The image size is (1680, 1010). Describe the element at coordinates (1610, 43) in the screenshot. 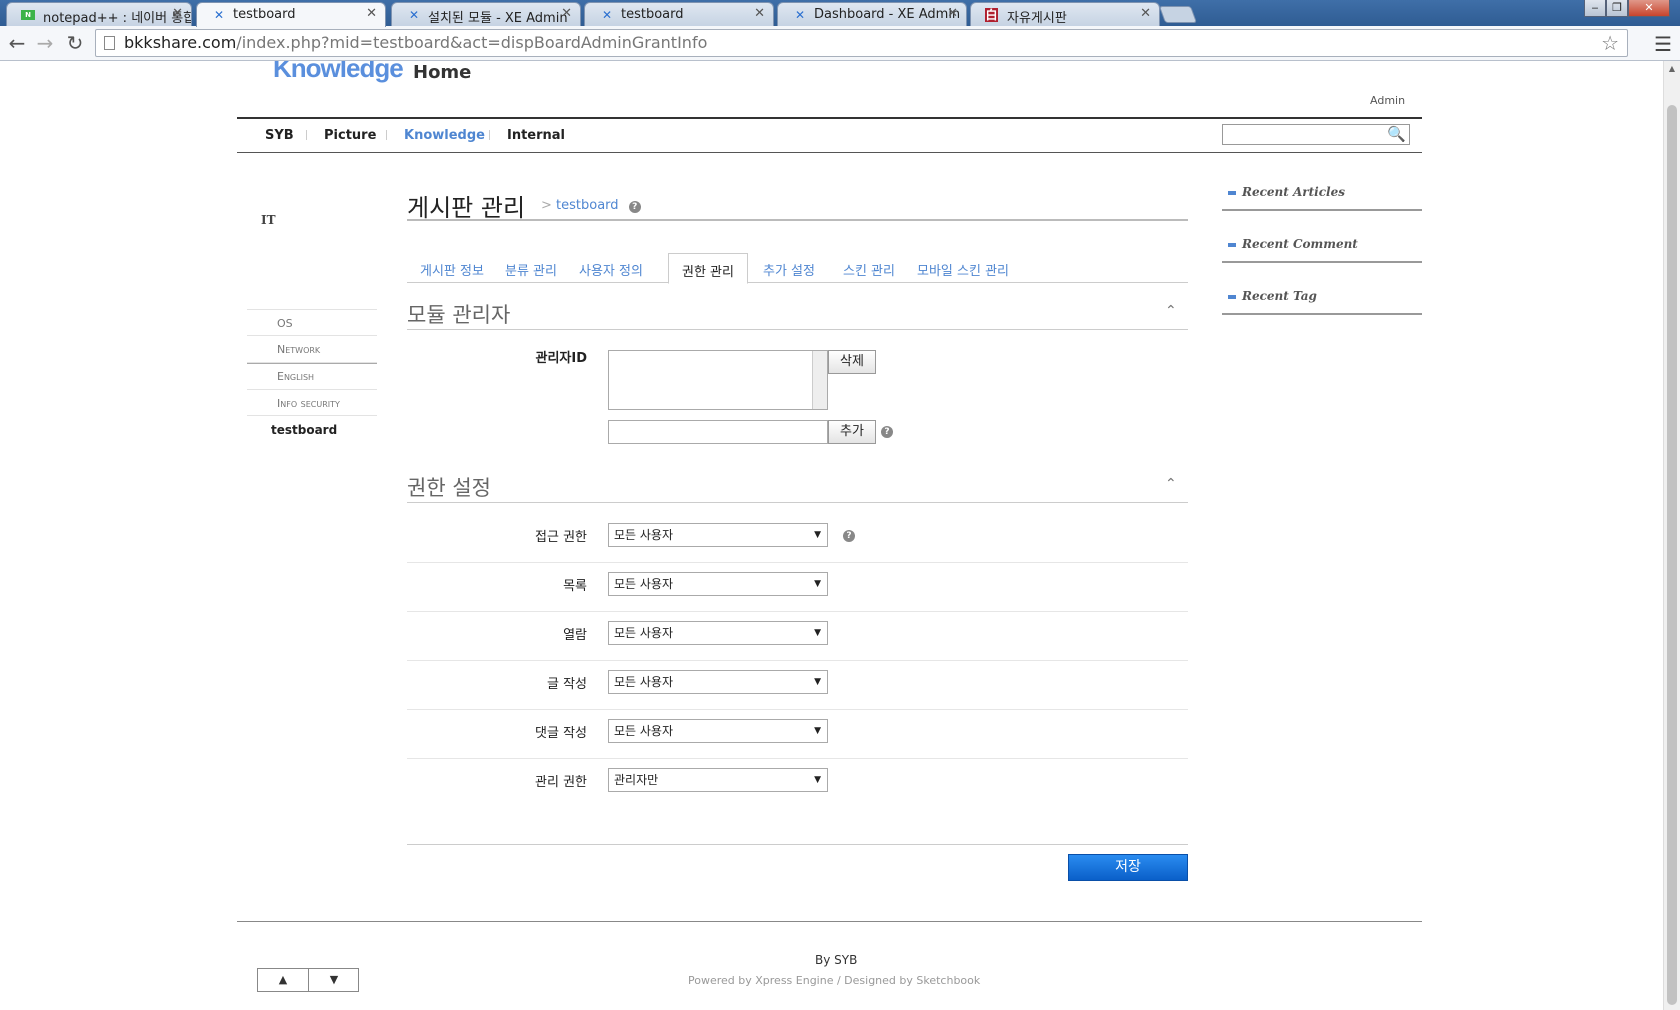

I see `bookmark-star-icon: ☆` at that location.